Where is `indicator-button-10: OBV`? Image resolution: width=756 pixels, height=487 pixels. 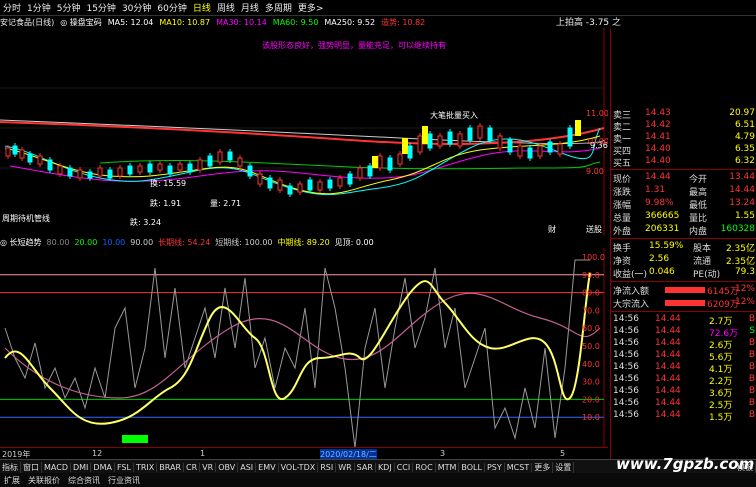 indicator-button-10: OBV is located at coordinates (227, 467).